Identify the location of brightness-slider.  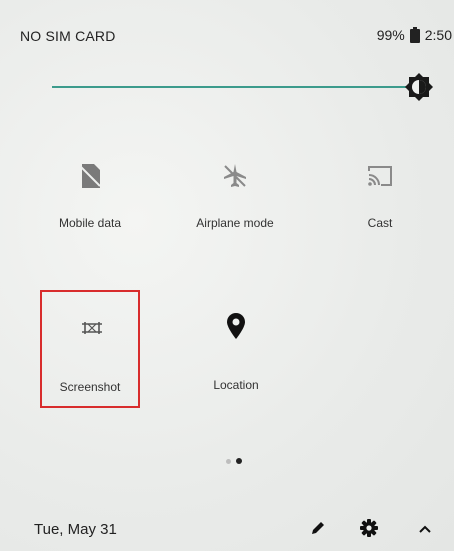
(243, 87).